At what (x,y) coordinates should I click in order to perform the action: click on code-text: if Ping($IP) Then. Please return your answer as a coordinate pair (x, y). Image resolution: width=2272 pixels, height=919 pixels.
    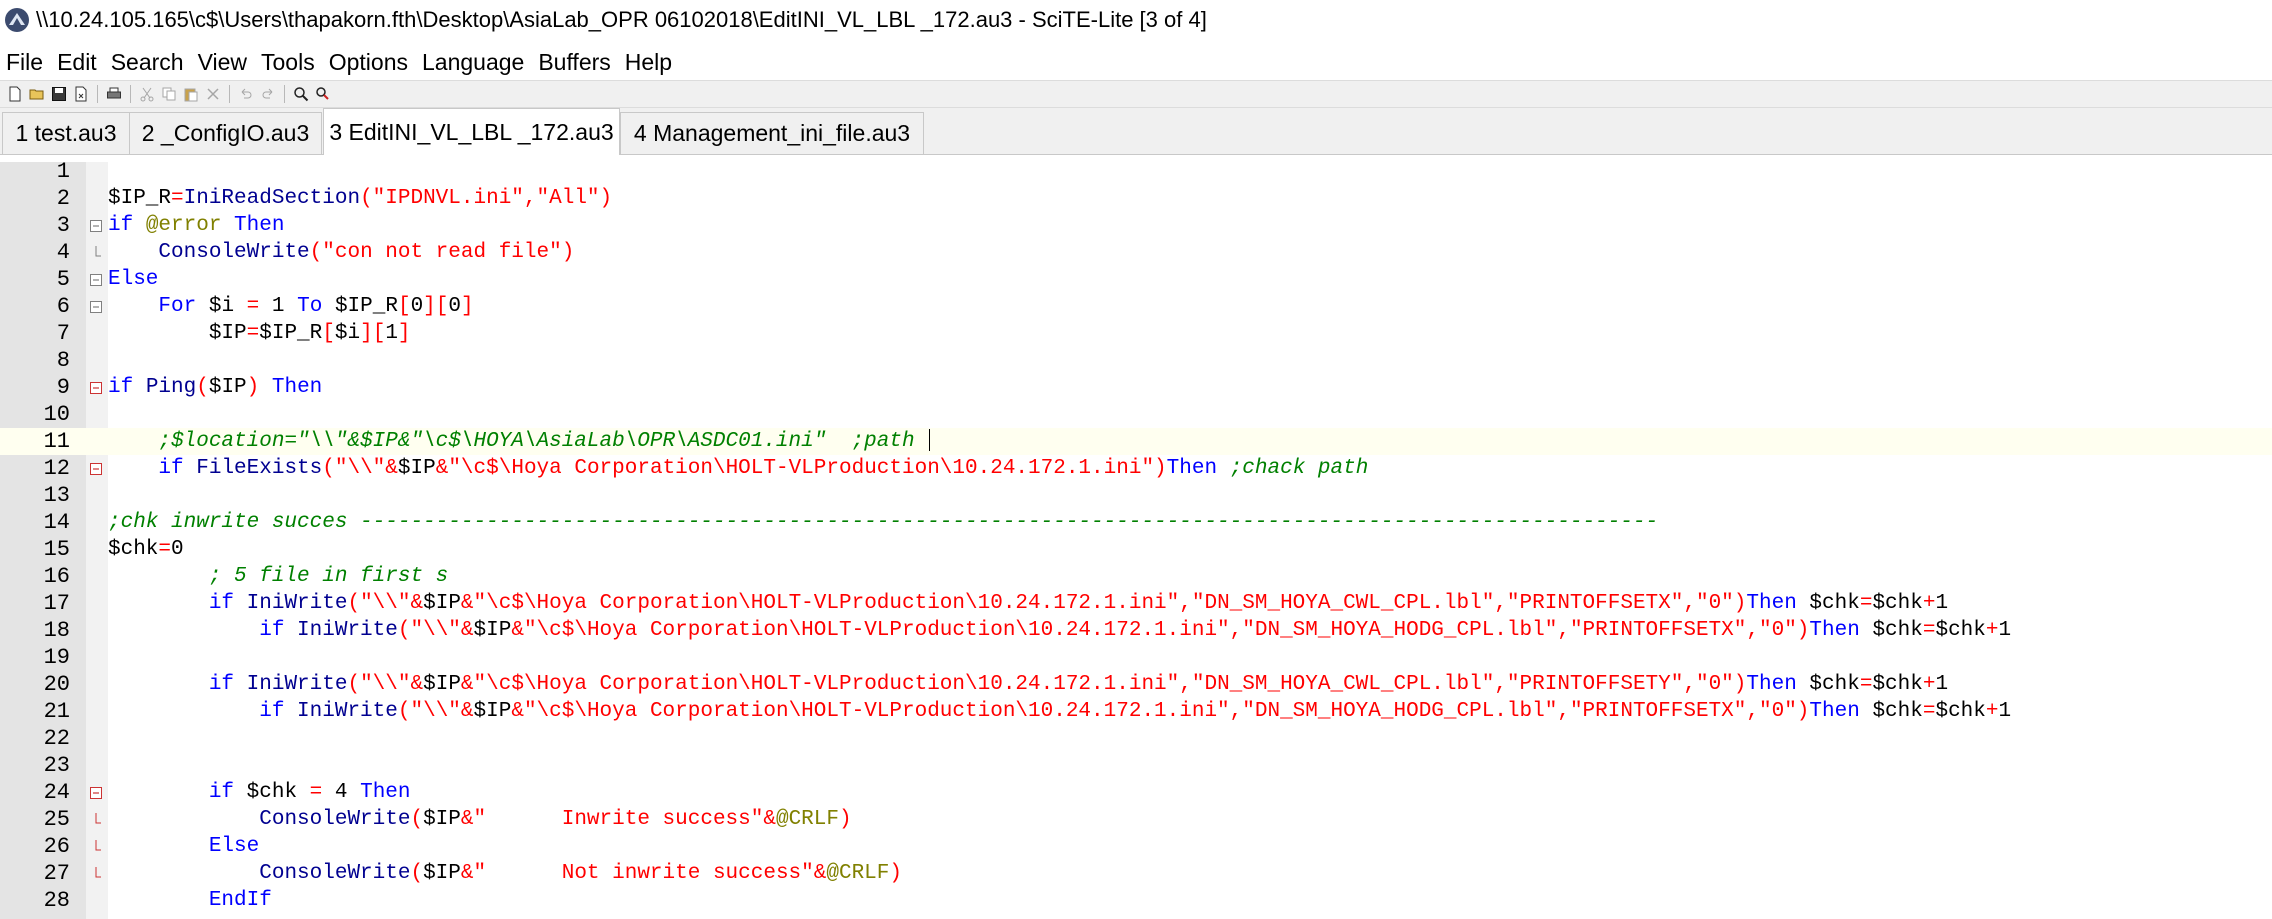
    Looking at the image, I should click on (215, 387).